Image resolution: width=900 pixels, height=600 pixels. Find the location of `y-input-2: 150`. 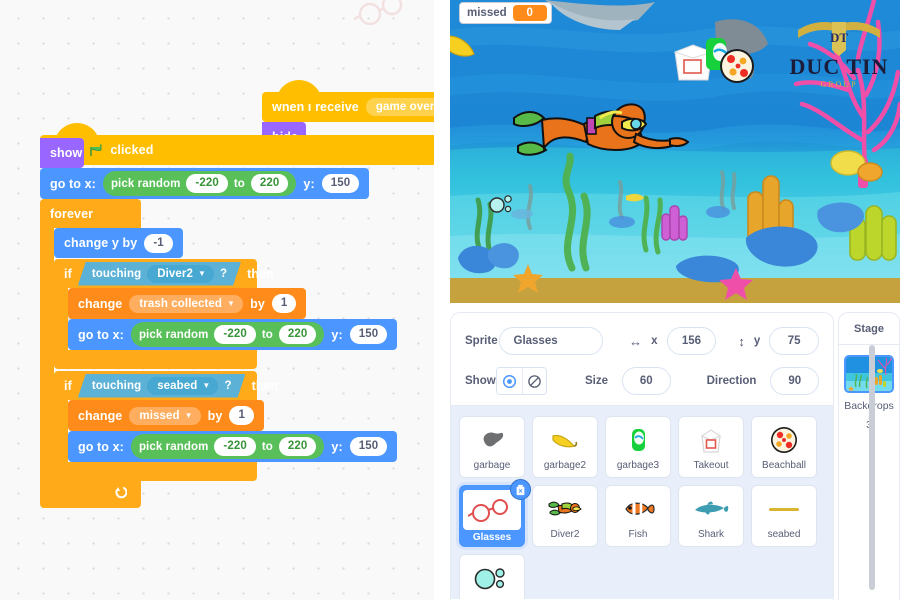

y-input-2: 150 is located at coordinates (368, 334).